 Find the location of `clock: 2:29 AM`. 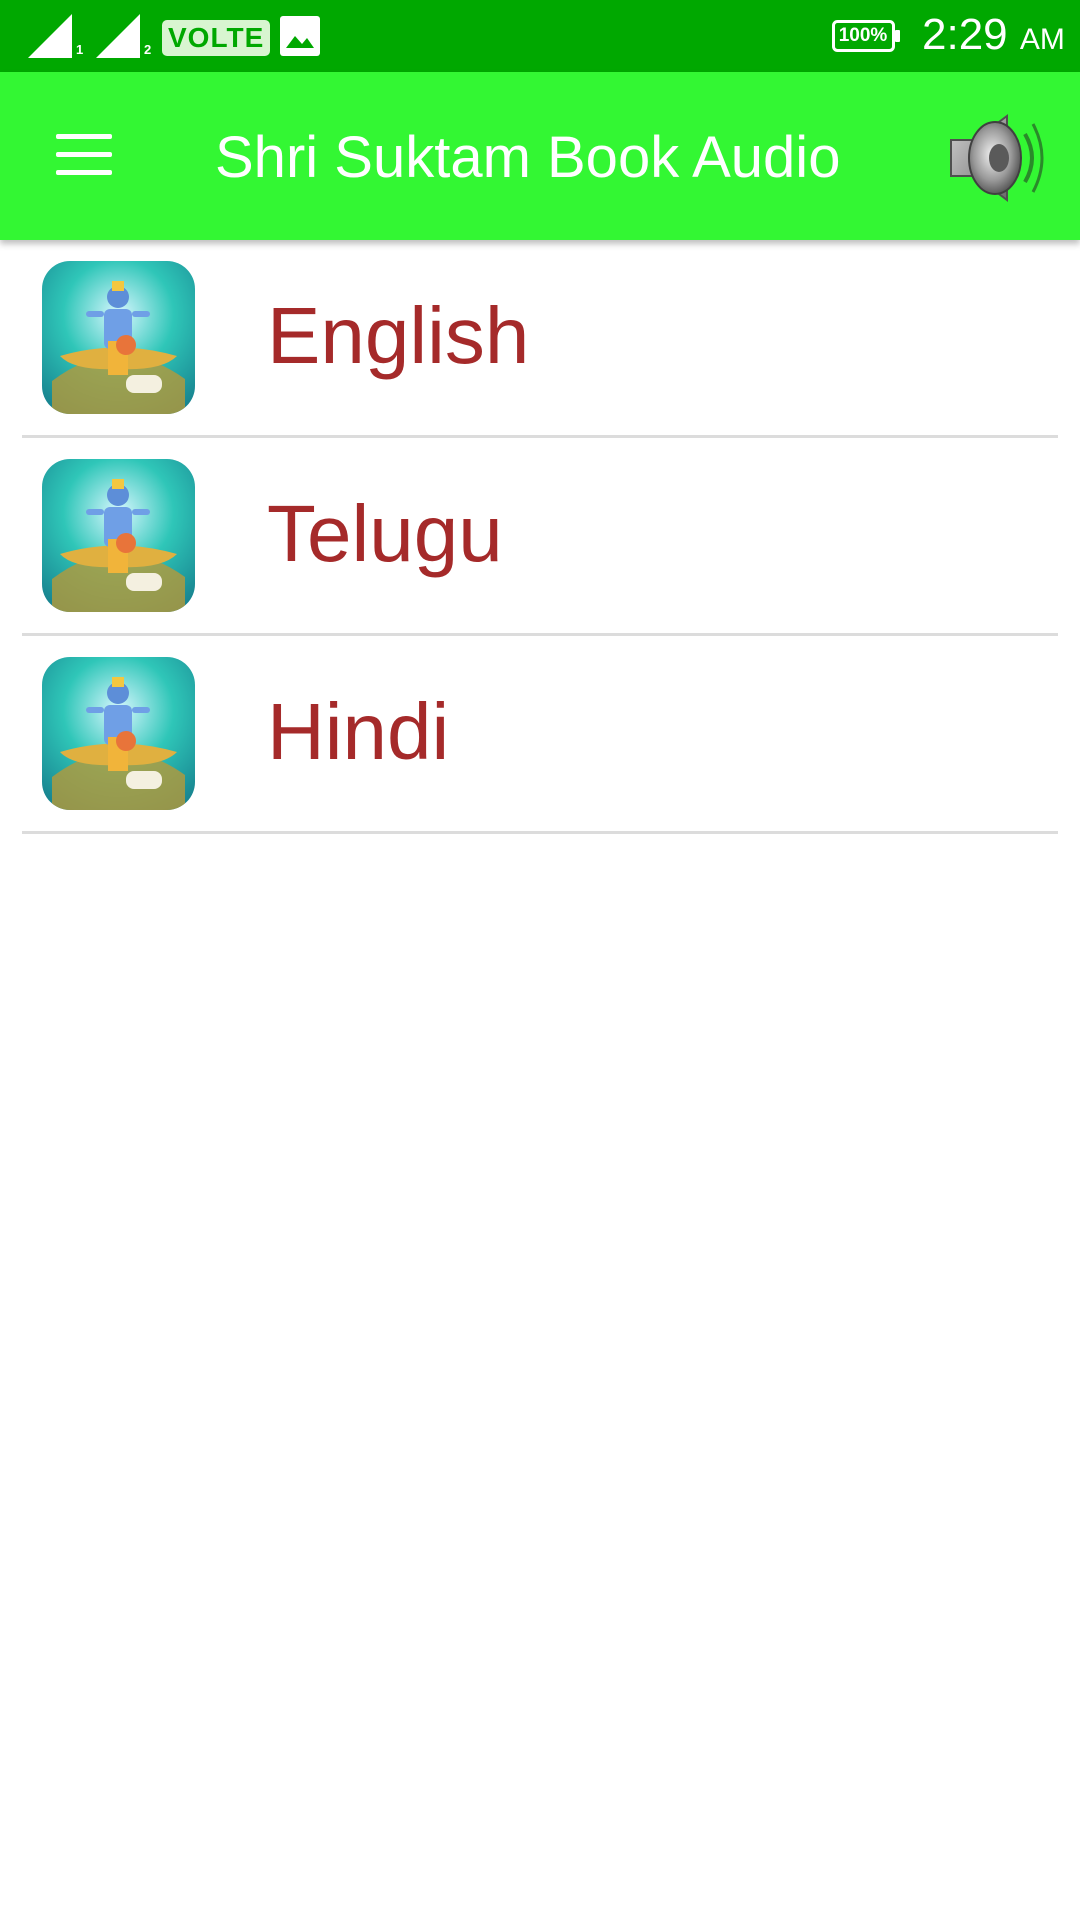

clock: 2:29 AM is located at coordinates (993, 35).